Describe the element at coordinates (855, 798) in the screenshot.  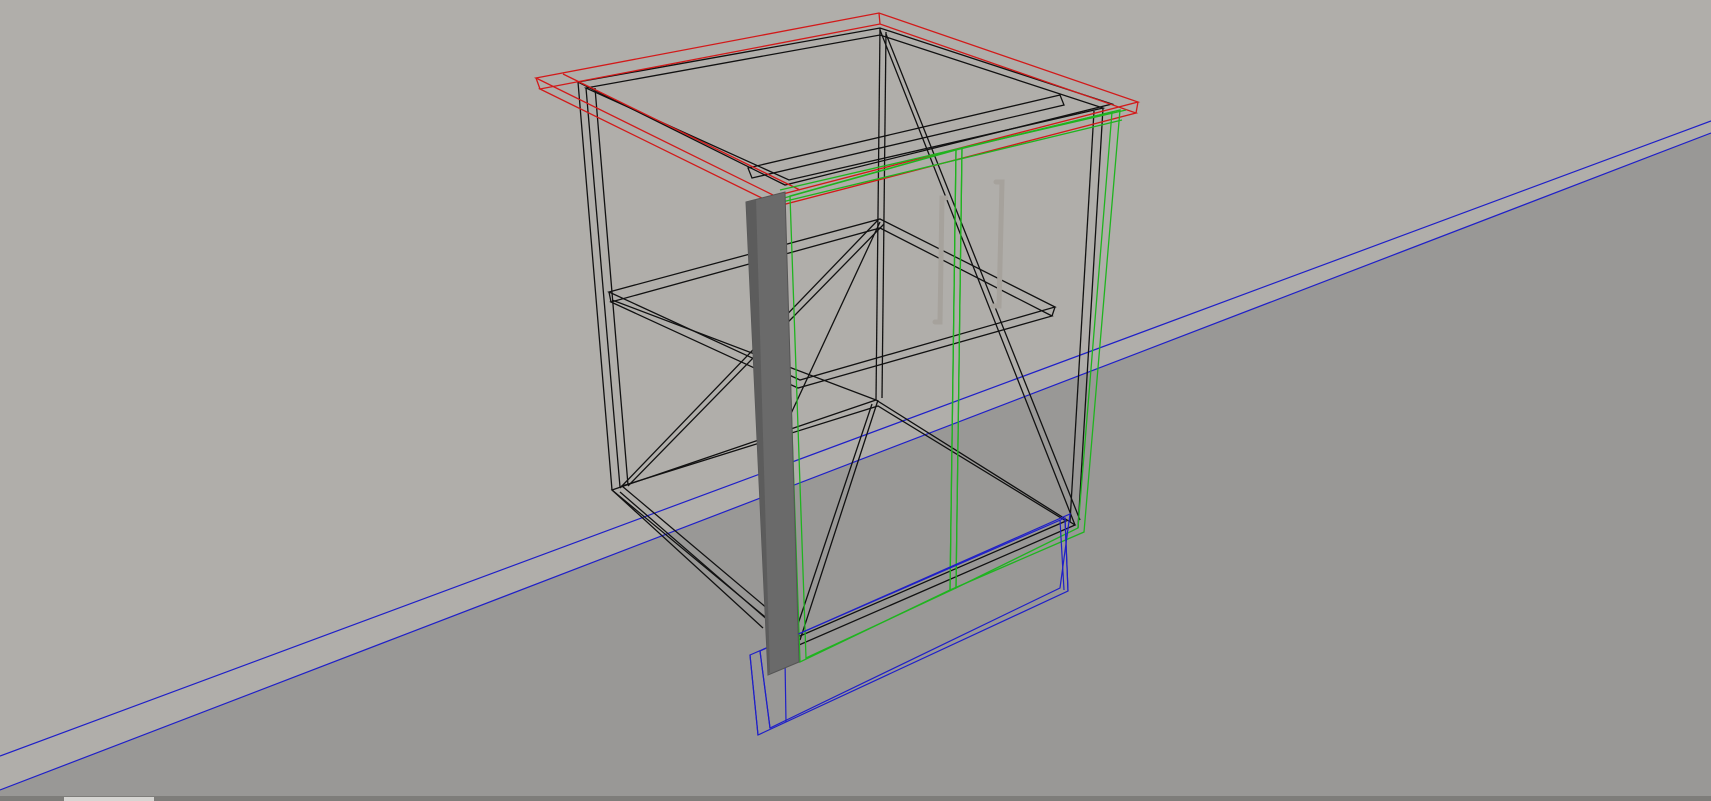
I see `status-bar` at that location.